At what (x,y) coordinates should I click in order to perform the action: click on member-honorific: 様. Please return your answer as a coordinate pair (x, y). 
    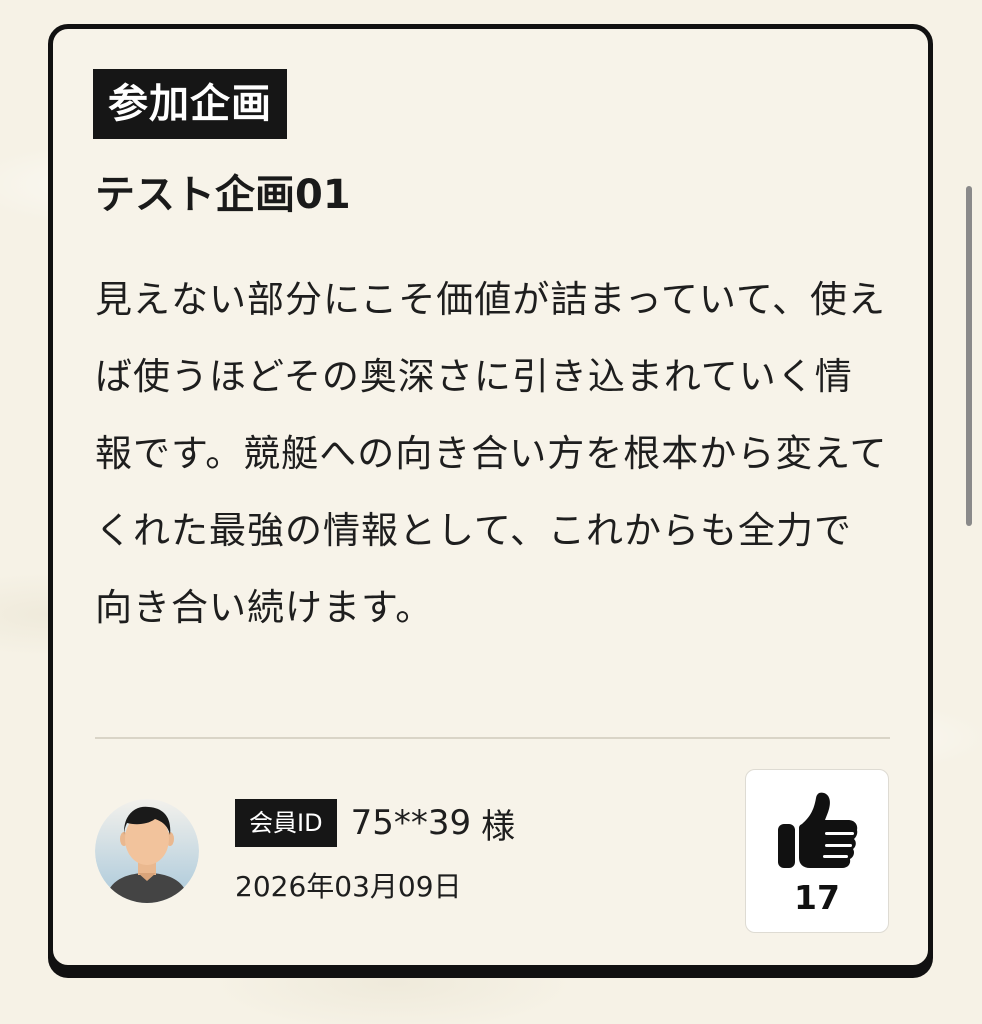
    Looking at the image, I should click on (498, 826).